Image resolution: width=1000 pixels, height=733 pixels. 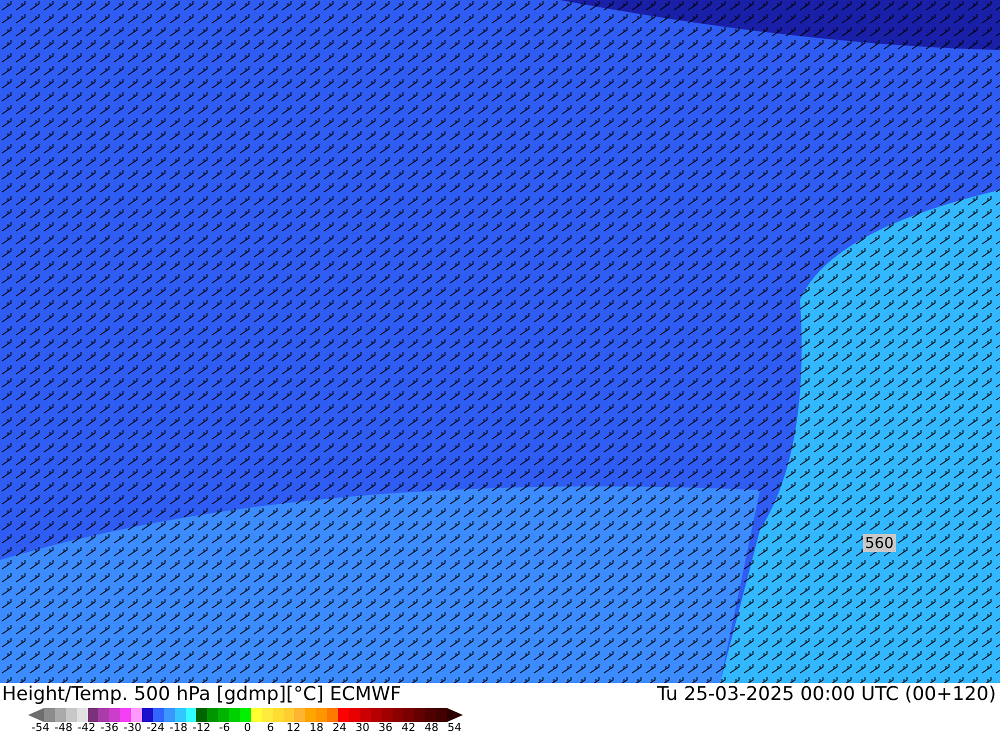 I want to click on scale-tick-label: -18, so click(x=178, y=727).